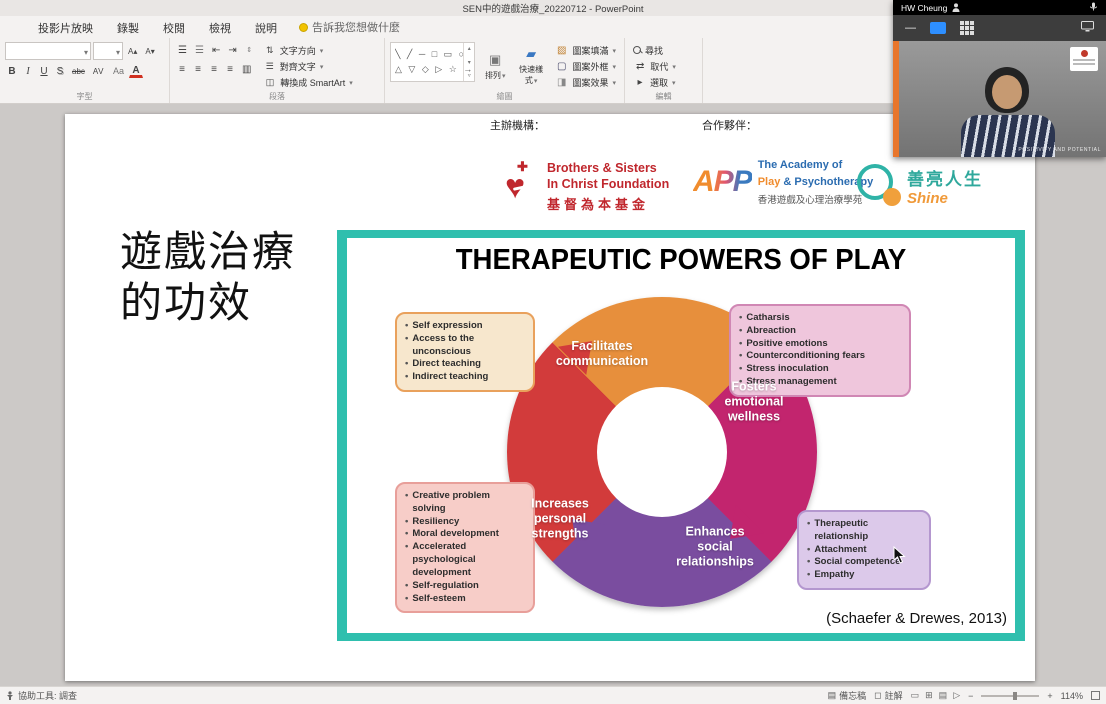  What do you see at coordinates (10, 695) in the screenshot?
I see `accessibility-icon` at bounding box center [10, 695].